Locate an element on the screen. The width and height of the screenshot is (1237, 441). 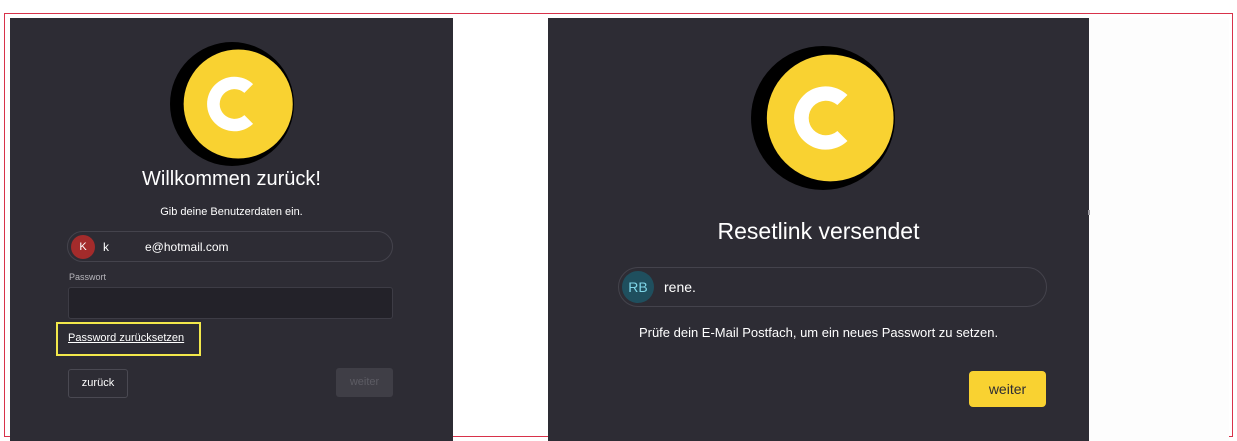
page-title: Willkommen zurück! is located at coordinates (231, 179).